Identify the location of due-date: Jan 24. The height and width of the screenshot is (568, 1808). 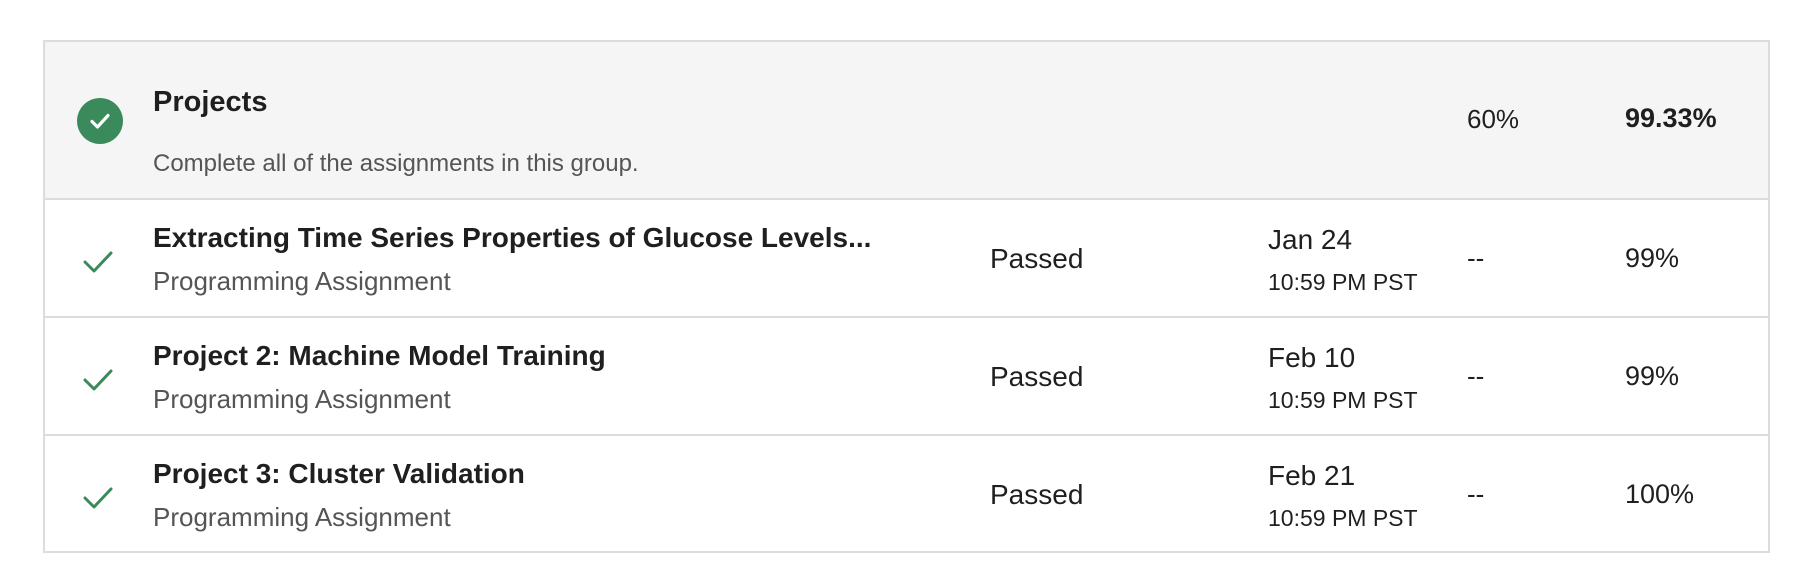
(1310, 239).